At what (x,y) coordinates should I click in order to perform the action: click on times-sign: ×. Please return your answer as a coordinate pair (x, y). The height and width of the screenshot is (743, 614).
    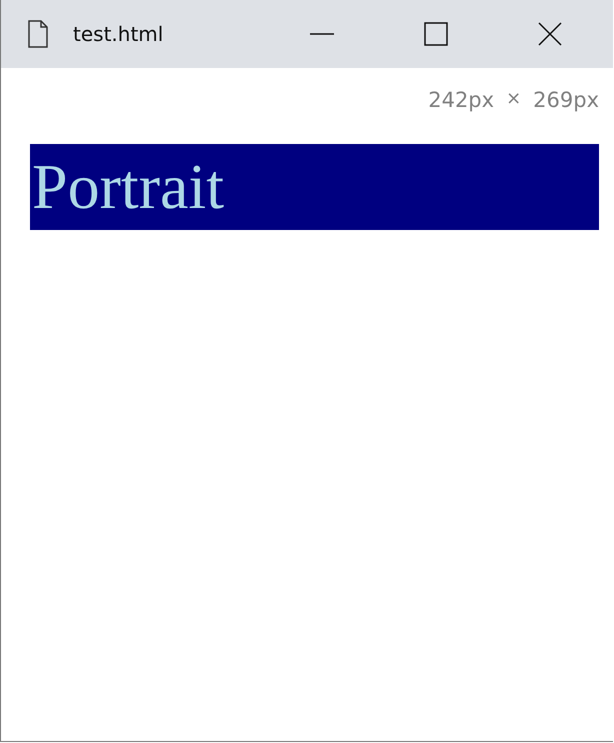
    Looking at the image, I should click on (514, 99).